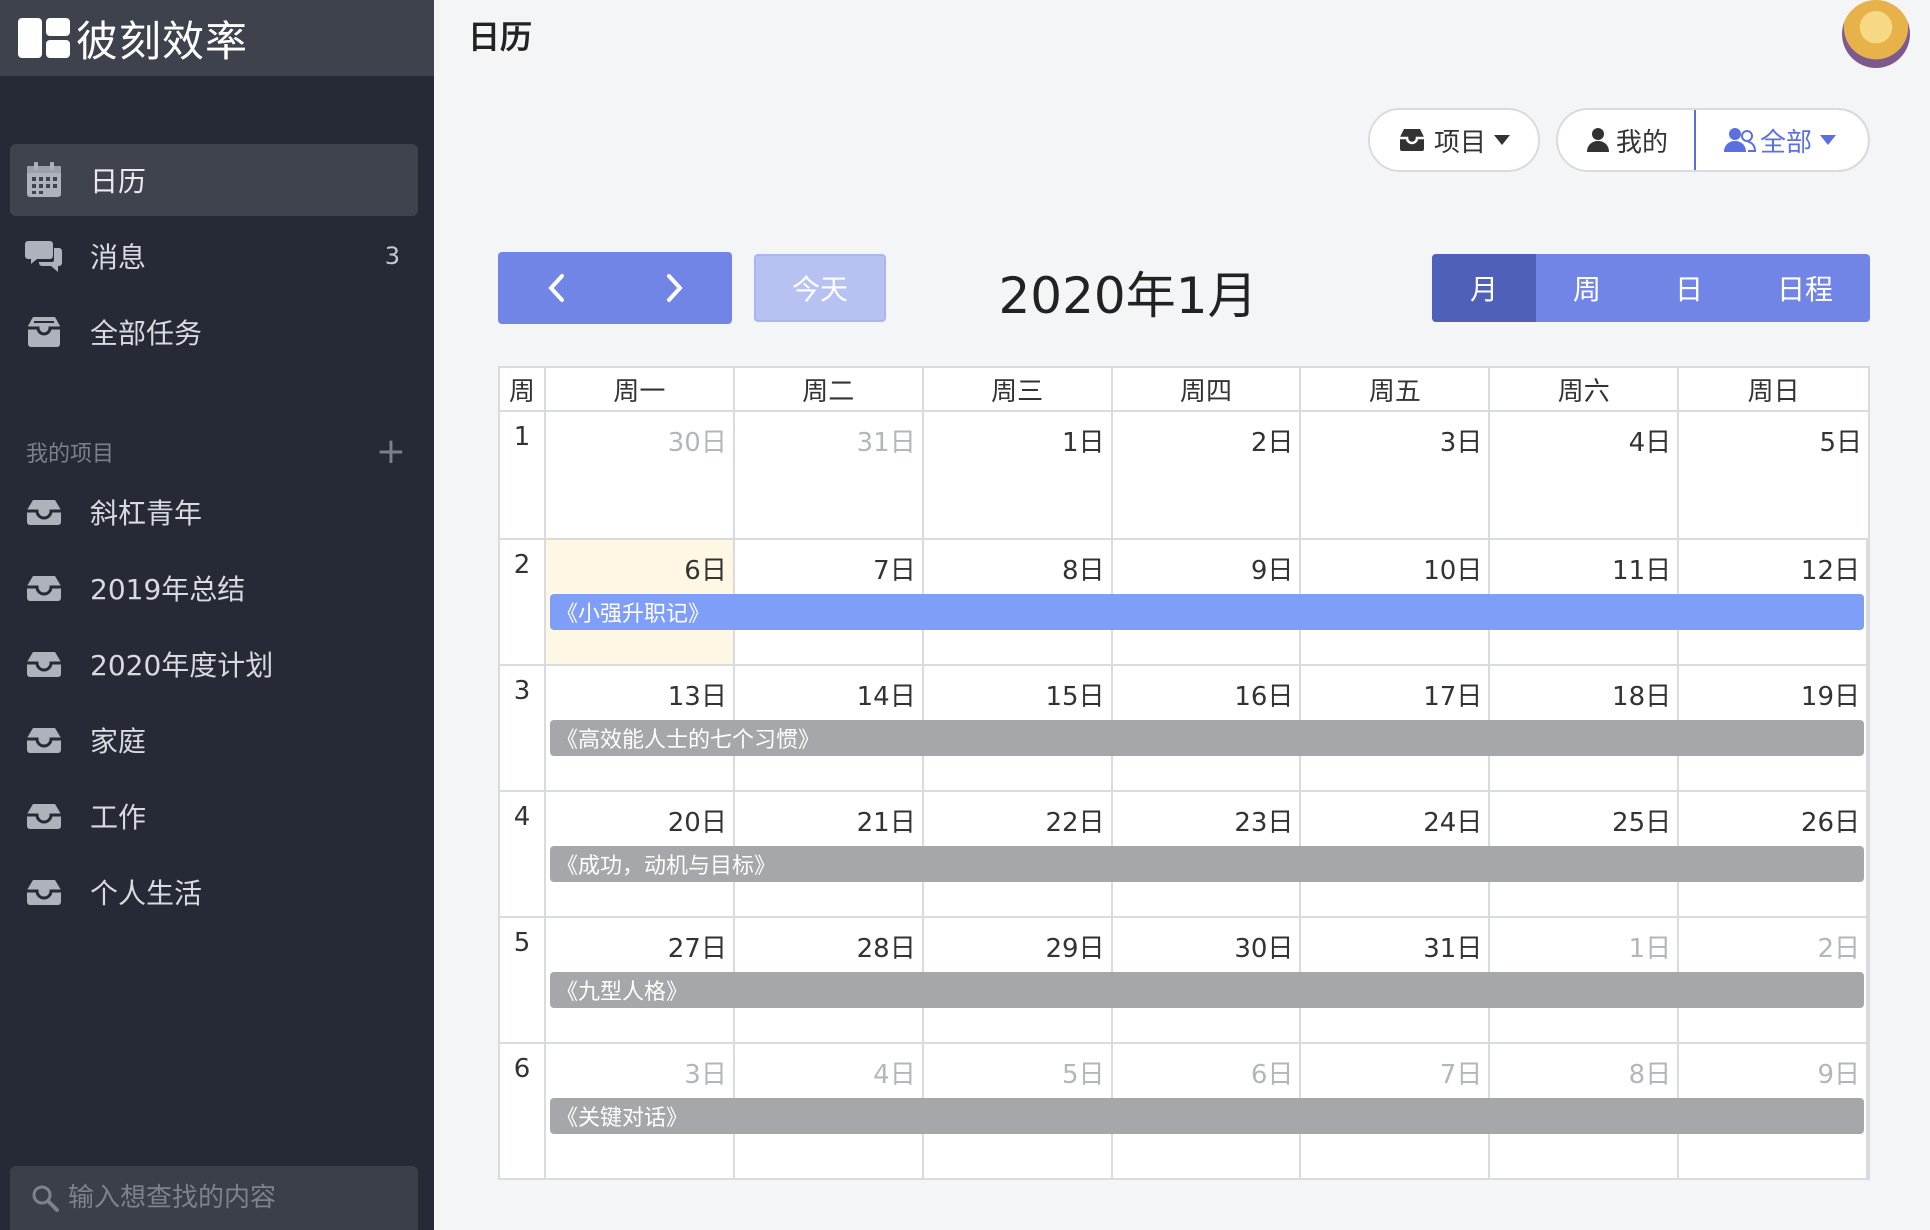 The width and height of the screenshot is (1930, 1230). I want to click on filter-bar: 项目 我的 全部, so click(1618, 140).